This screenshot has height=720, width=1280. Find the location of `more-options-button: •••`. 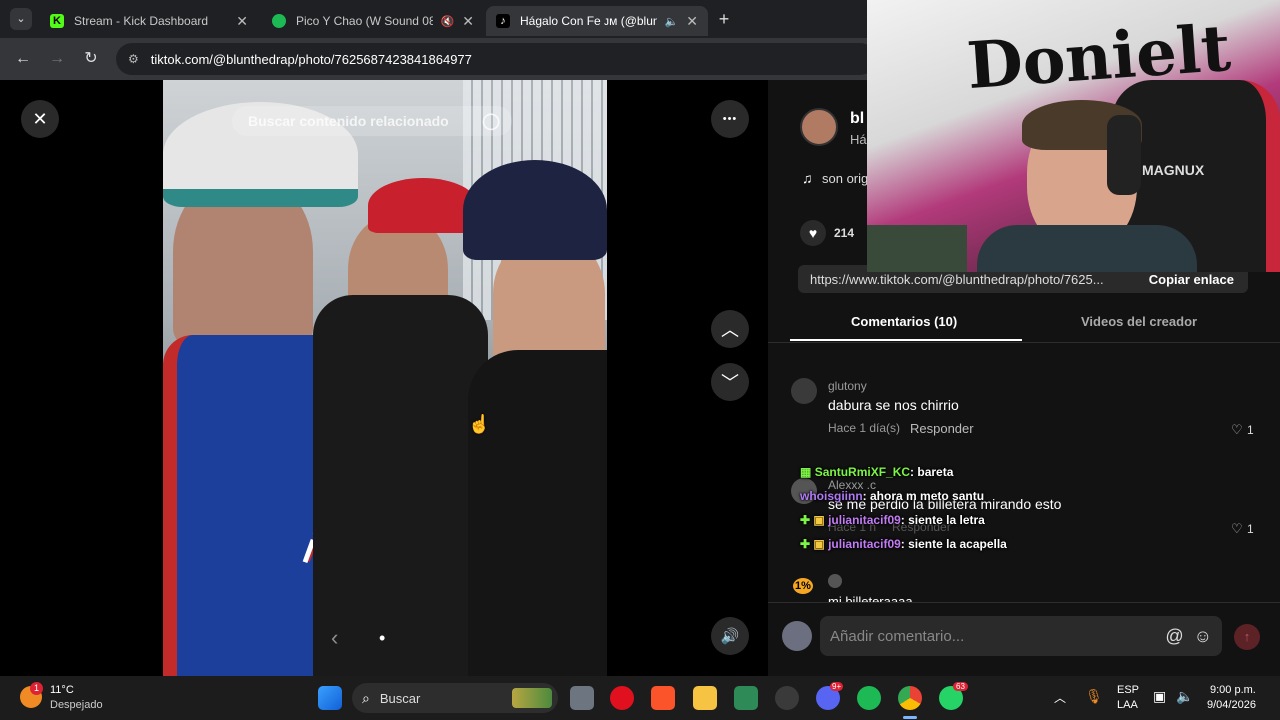

more-options-button: ••• is located at coordinates (730, 119).